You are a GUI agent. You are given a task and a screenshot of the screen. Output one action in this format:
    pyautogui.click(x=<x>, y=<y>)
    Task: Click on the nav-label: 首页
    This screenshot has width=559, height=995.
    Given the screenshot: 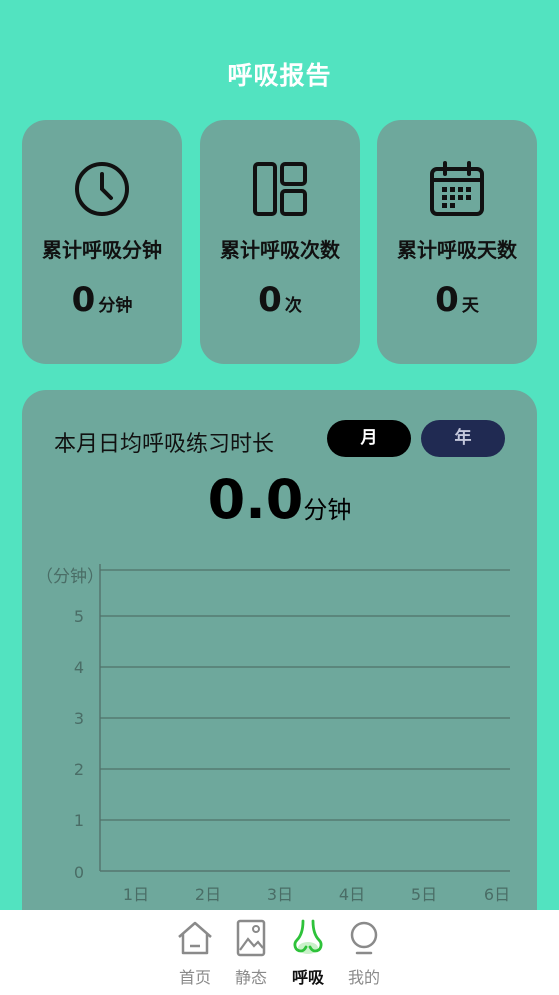 What is the action you would take?
    pyautogui.click(x=194, y=977)
    